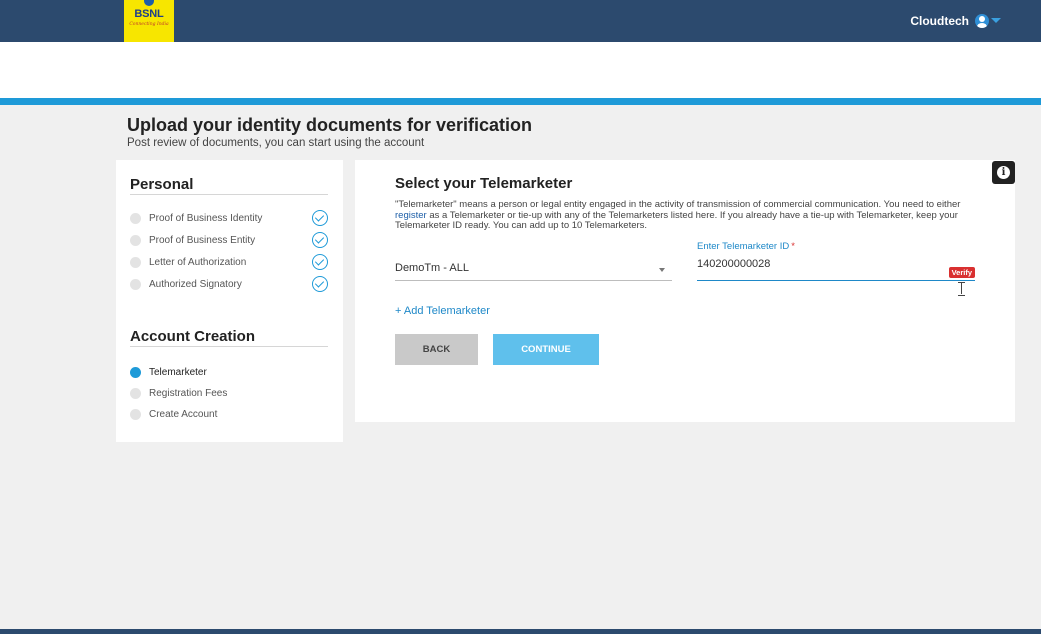 This screenshot has width=1041, height=634. What do you see at coordinates (411, 215) in the screenshot?
I see `register-link: register` at bounding box center [411, 215].